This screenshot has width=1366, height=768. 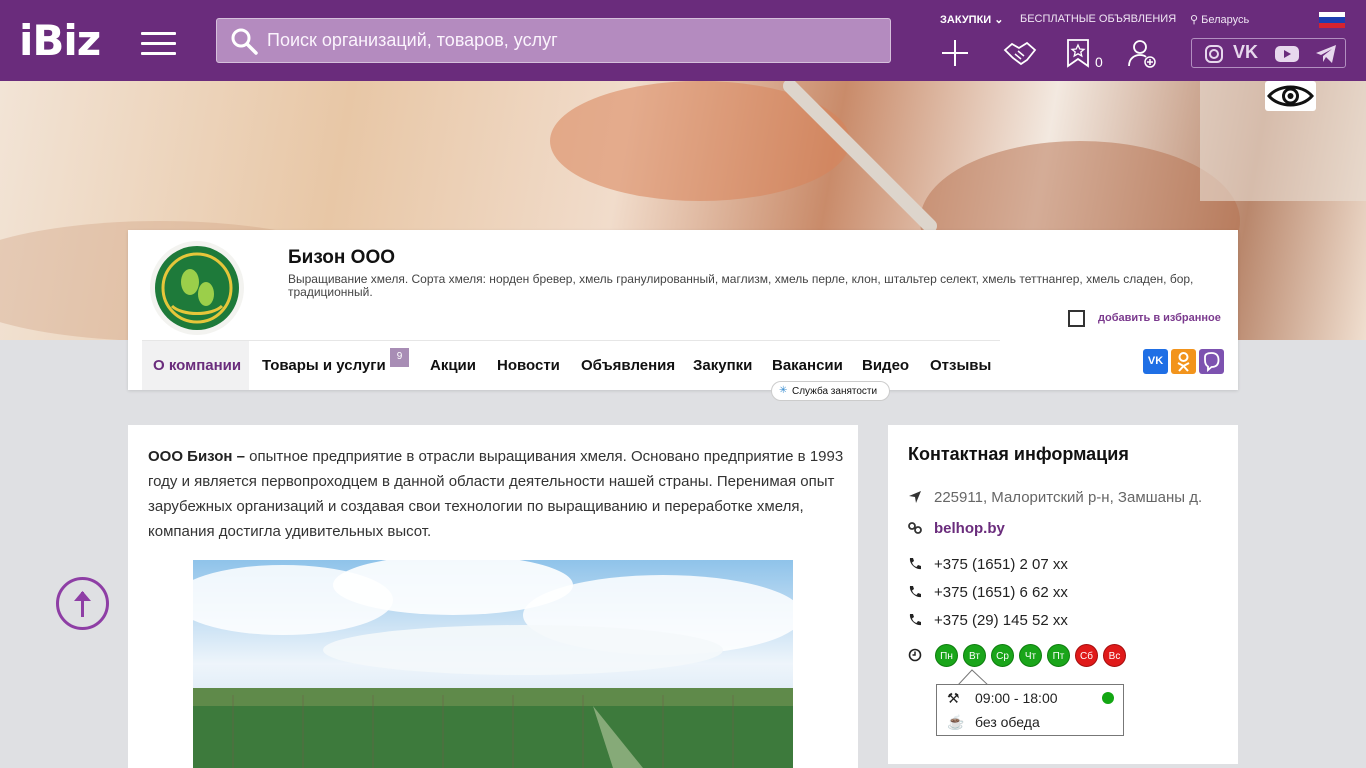 What do you see at coordinates (1108, 698) in the screenshot?
I see `open-status-dot` at bounding box center [1108, 698].